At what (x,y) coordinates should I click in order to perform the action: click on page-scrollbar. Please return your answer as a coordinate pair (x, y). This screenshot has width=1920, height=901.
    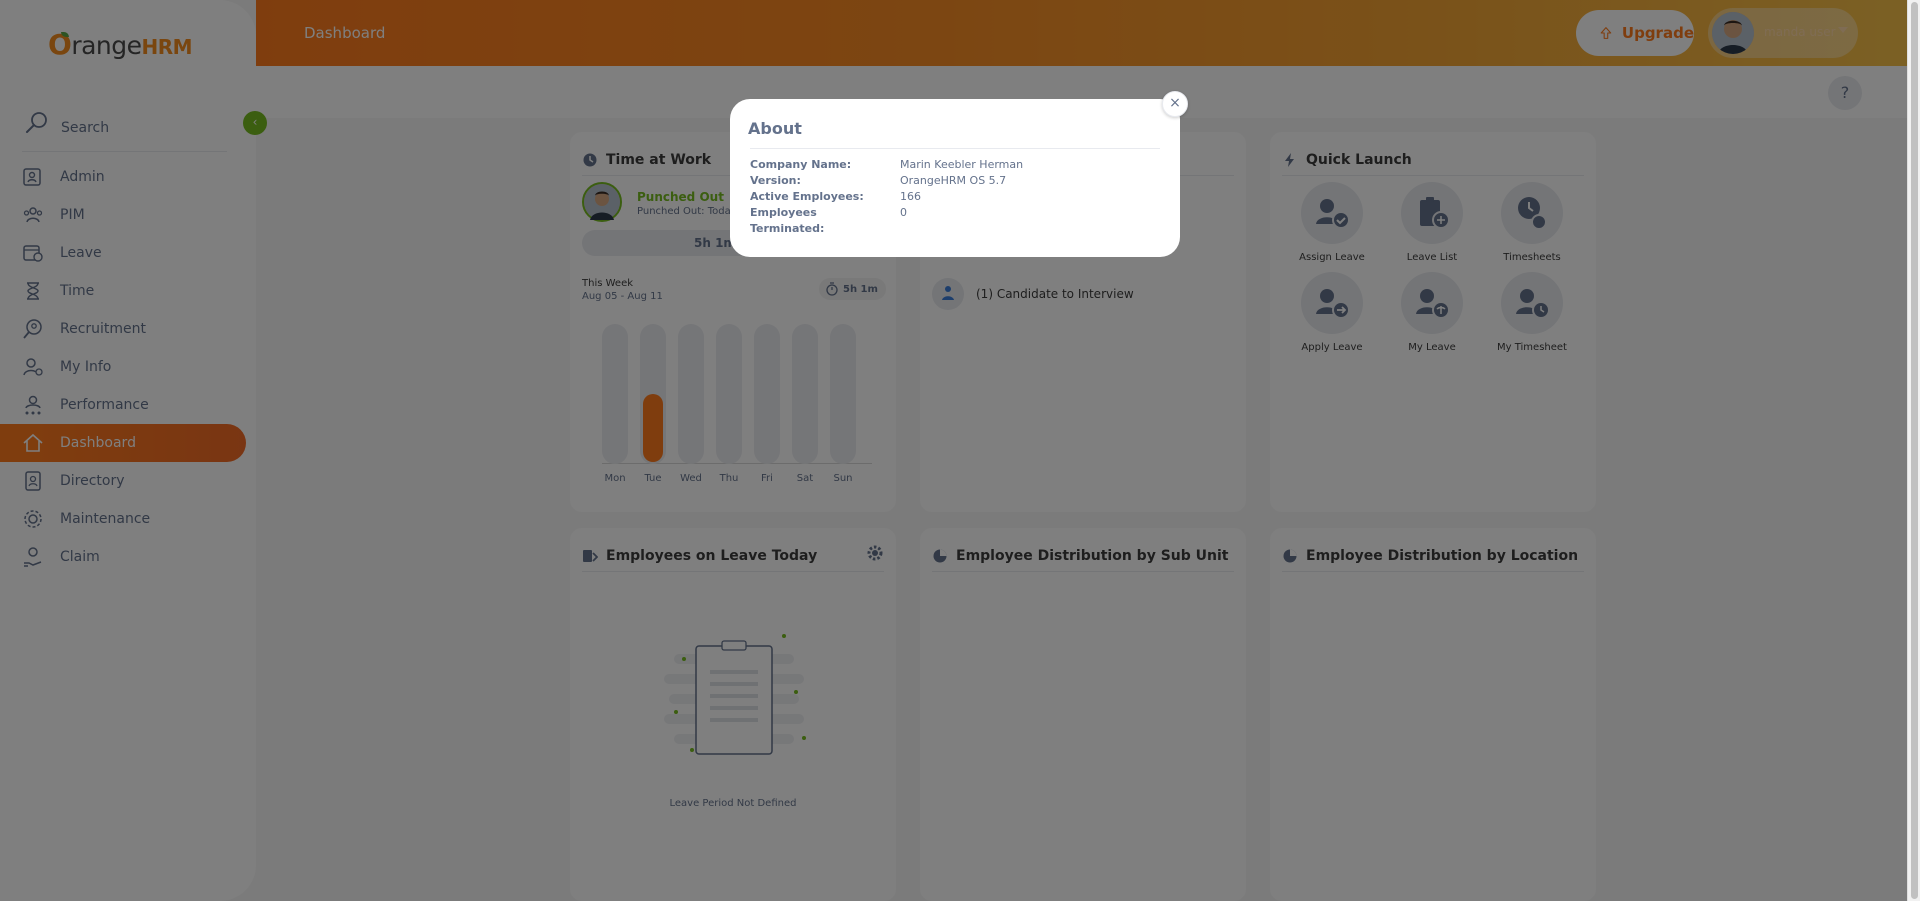
    Looking at the image, I should click on (1913, 450).